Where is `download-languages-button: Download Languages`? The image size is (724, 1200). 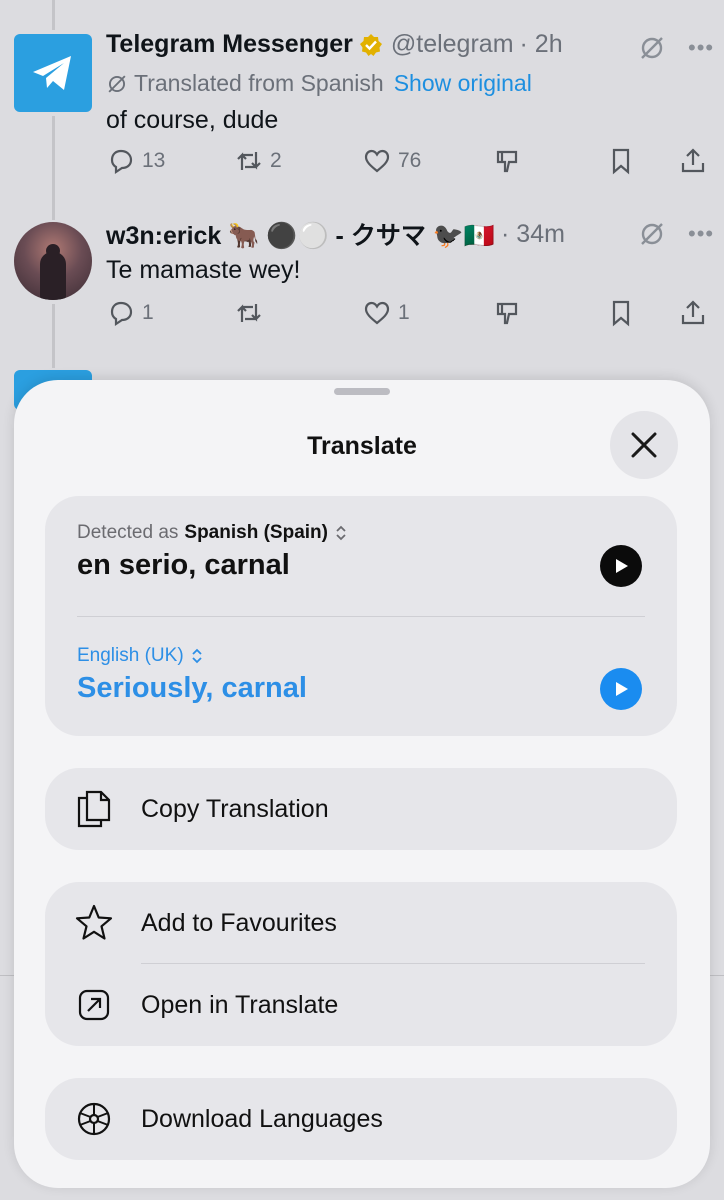
download-languages-button: Download Languages is located at coordinates (361, 1119).